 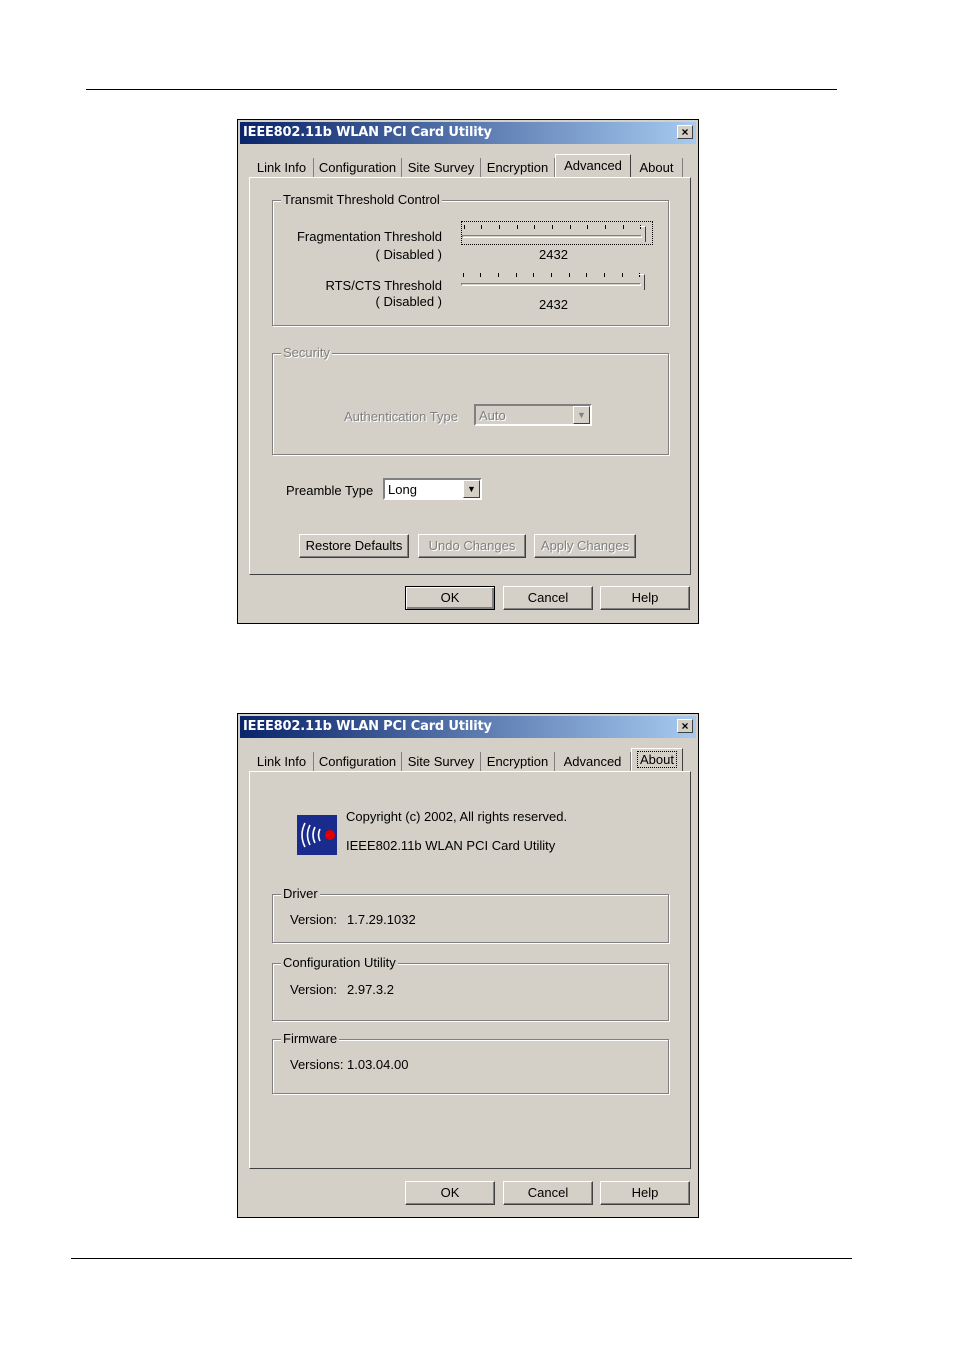 I want to click on wireless-waves-icon, so click(x=318, y=835).